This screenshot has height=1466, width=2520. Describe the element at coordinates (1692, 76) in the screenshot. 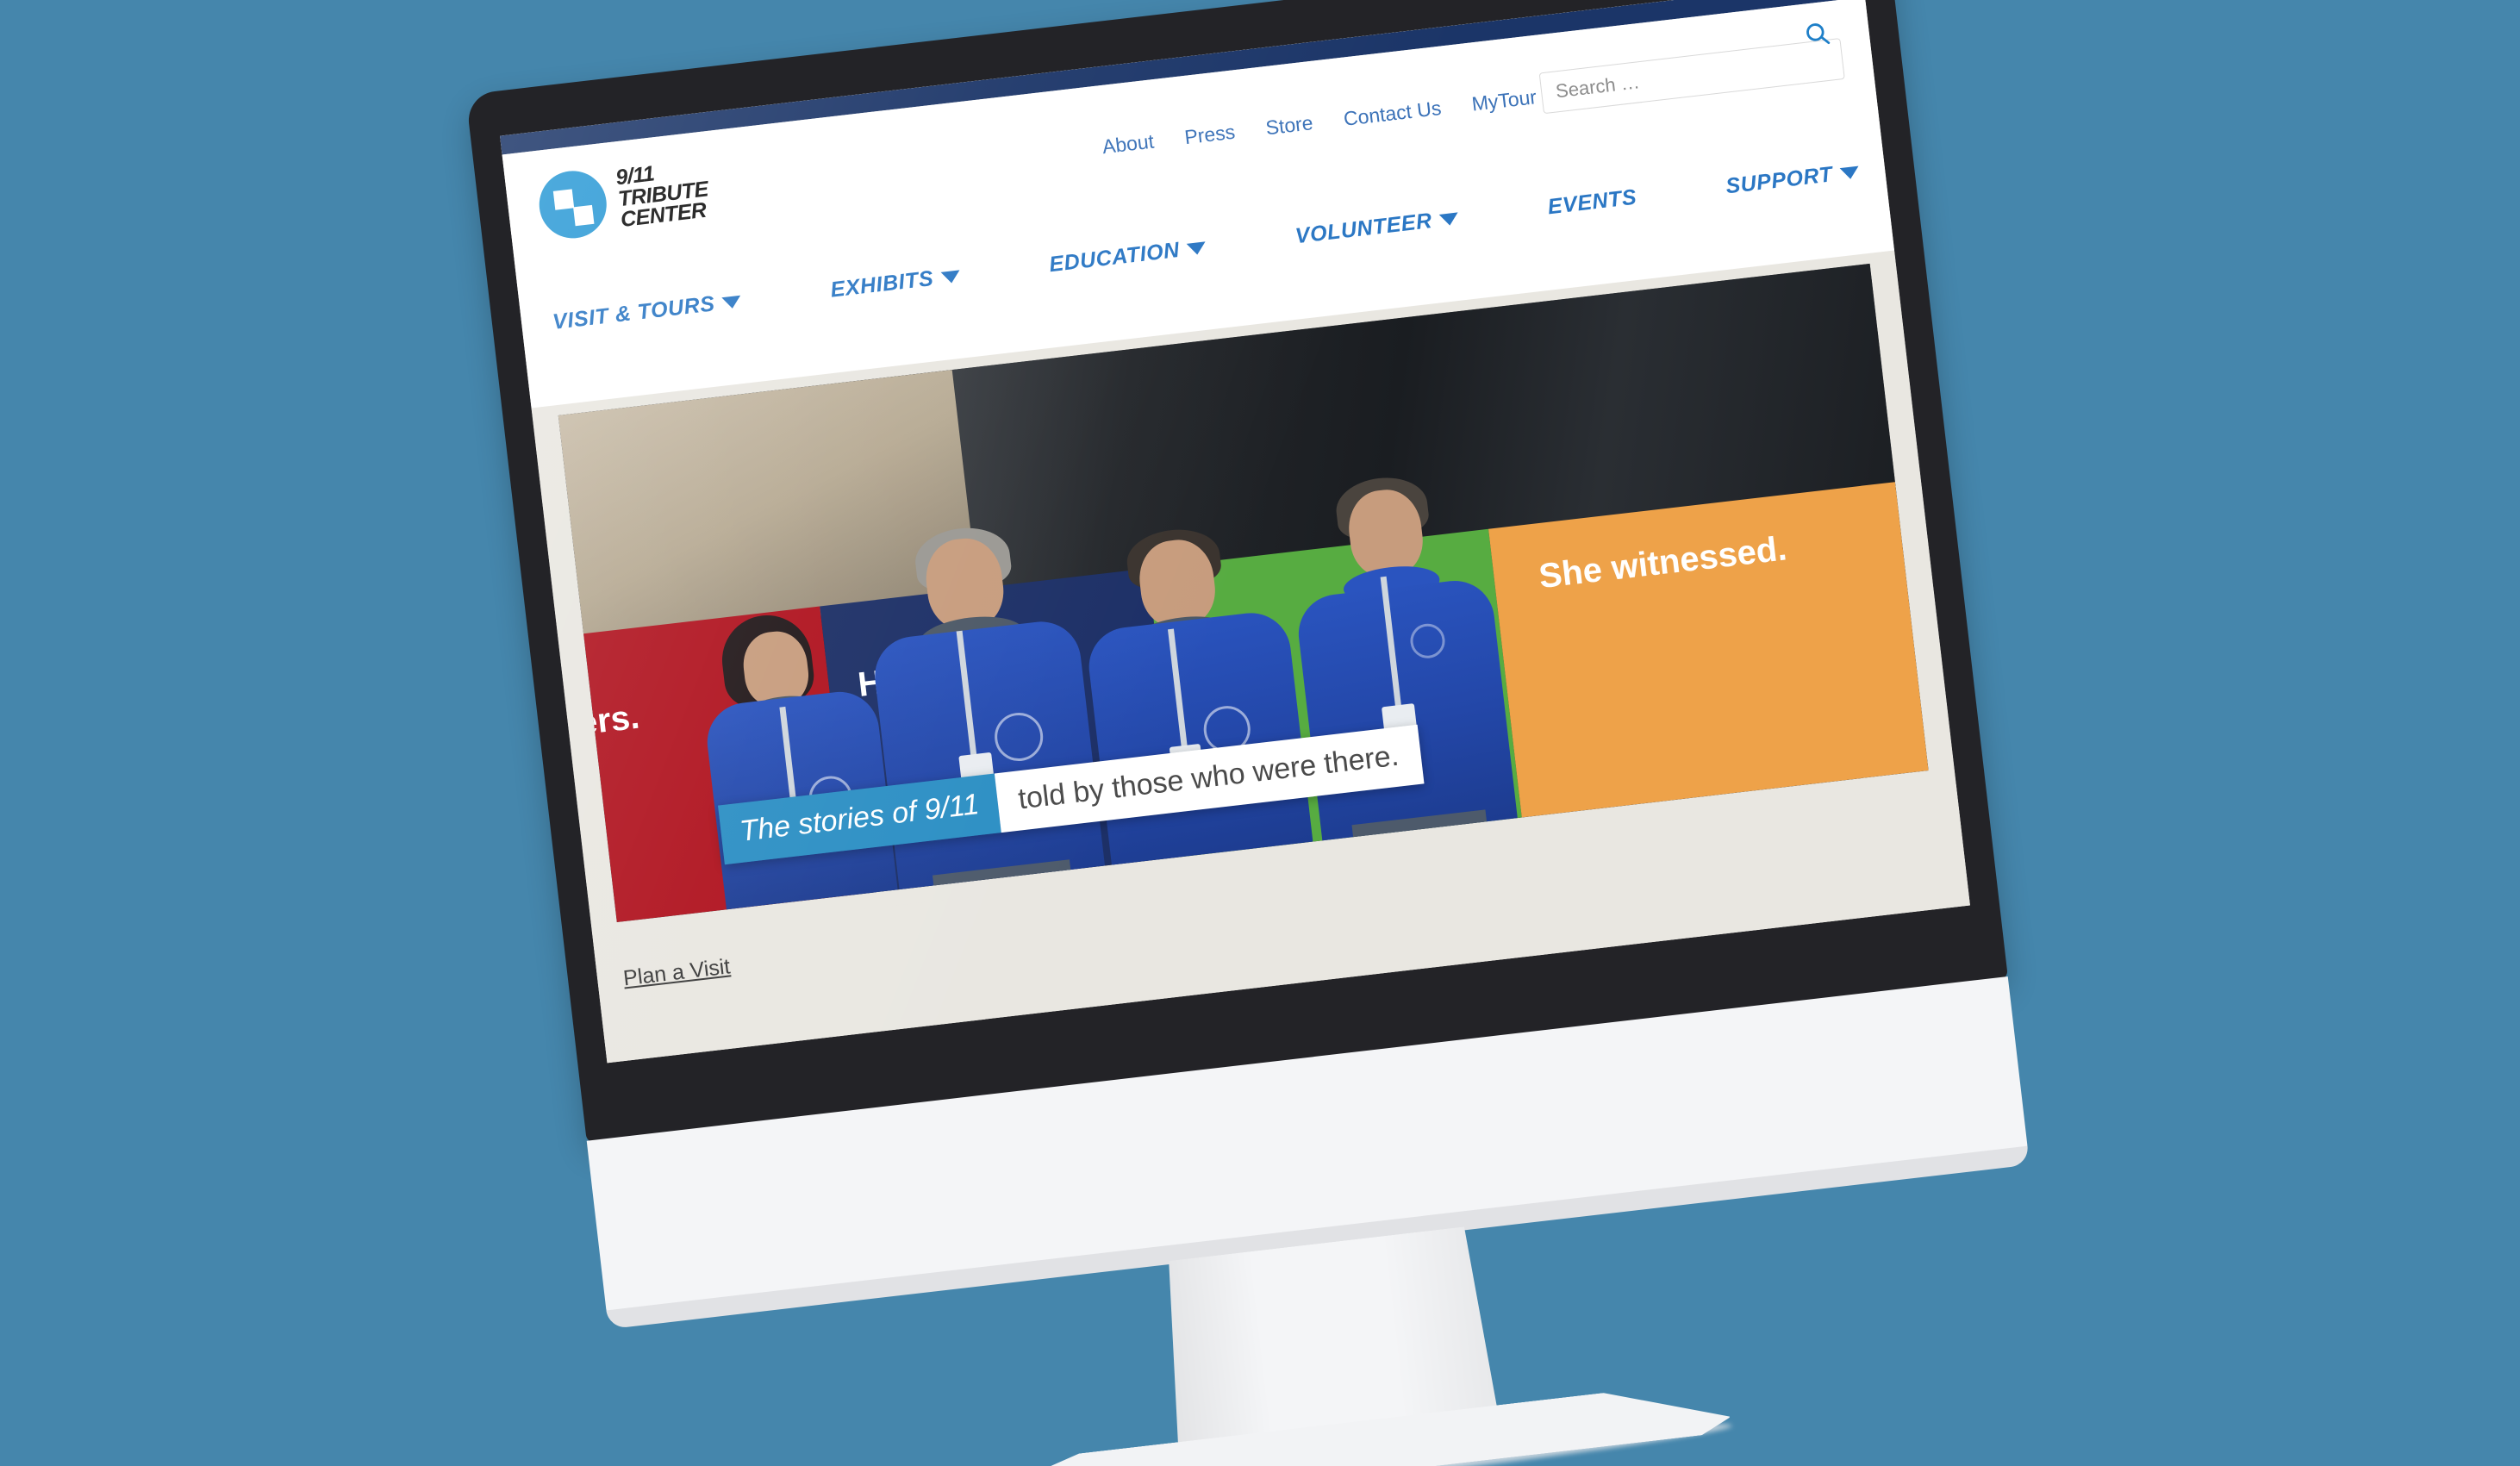

I see `search-input` at that location.